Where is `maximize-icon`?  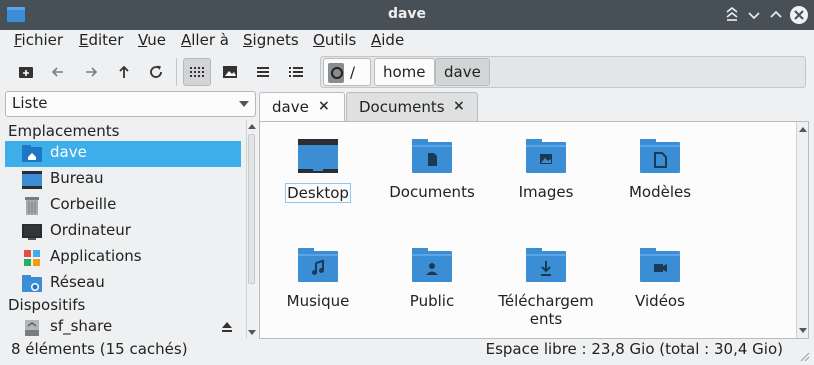
maximize-icon is located at coordinates (776, 14).